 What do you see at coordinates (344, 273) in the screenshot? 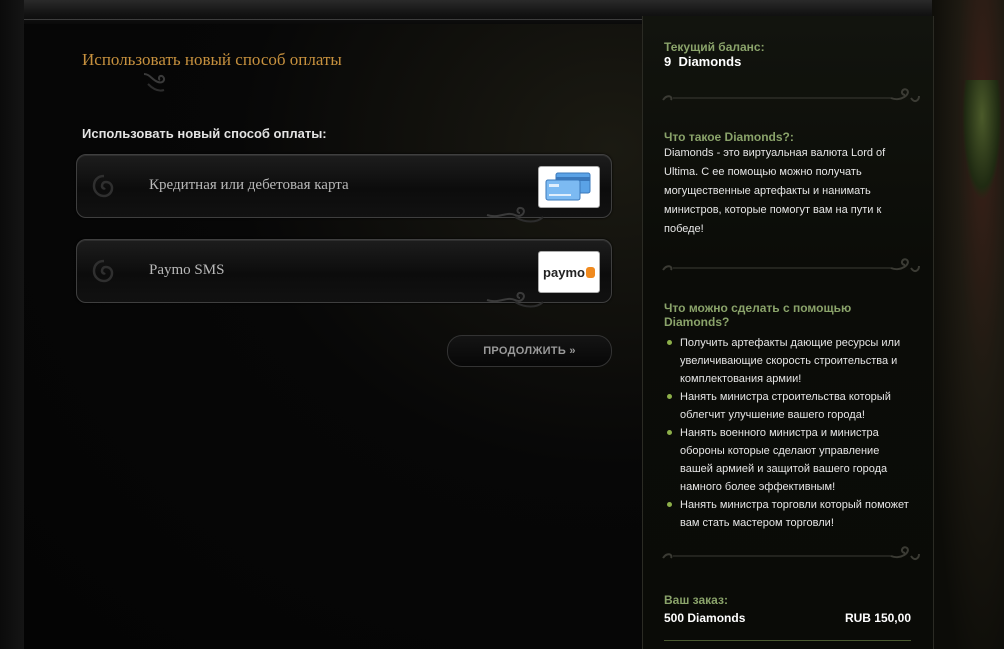
I see `payment-option-paymo: Paymo SMS paymo` at bounding box center [344, 273].